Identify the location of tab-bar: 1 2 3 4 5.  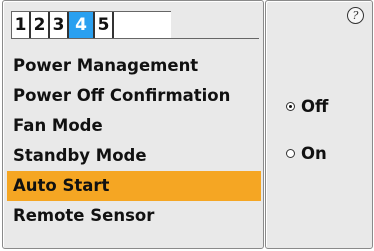
(91, 25).